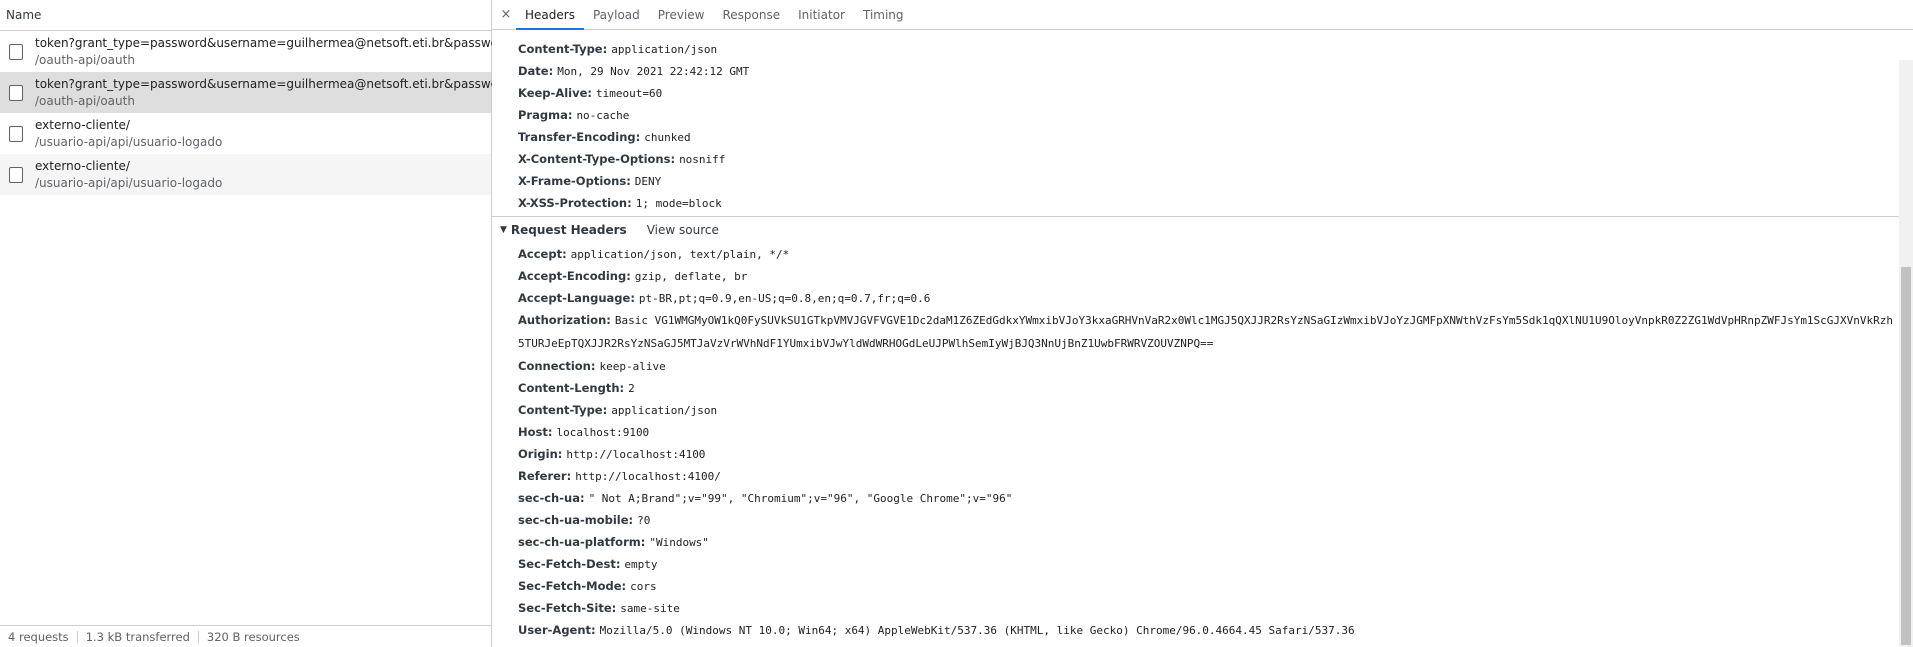 The image size is (1913, 647). Describe the element at coordinates (551, 498) in the screenshot. I see `header-key: sec-ch-ua:` at that location.